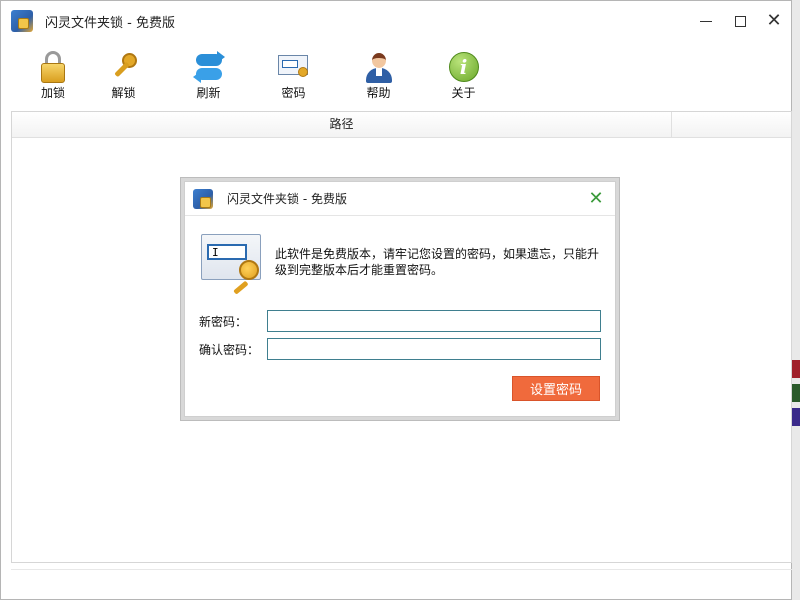 The width and height of the screenshot is (800, 600). I want to click on toolbar: 加锁 解锁 刷新 密码 帮助 i 关于, so click(396, 74).